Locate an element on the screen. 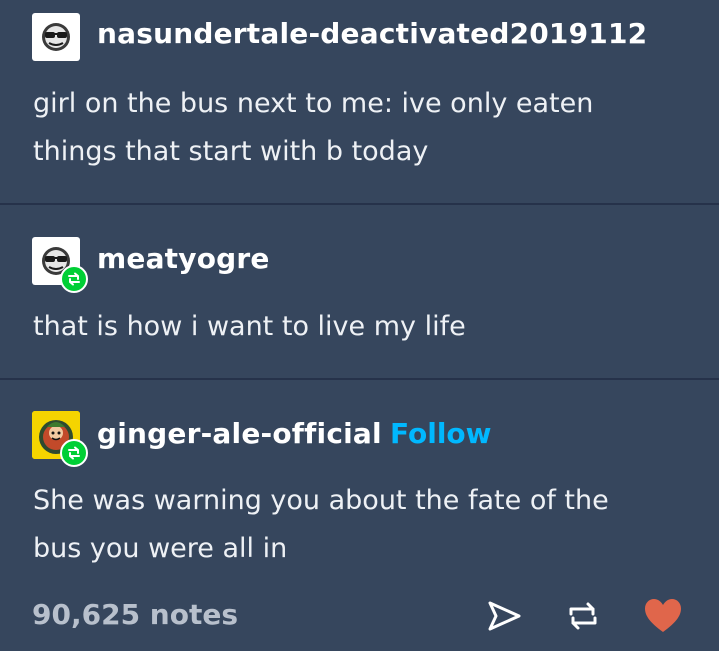  follow-button: Follow is located at coordinates (441, 433).